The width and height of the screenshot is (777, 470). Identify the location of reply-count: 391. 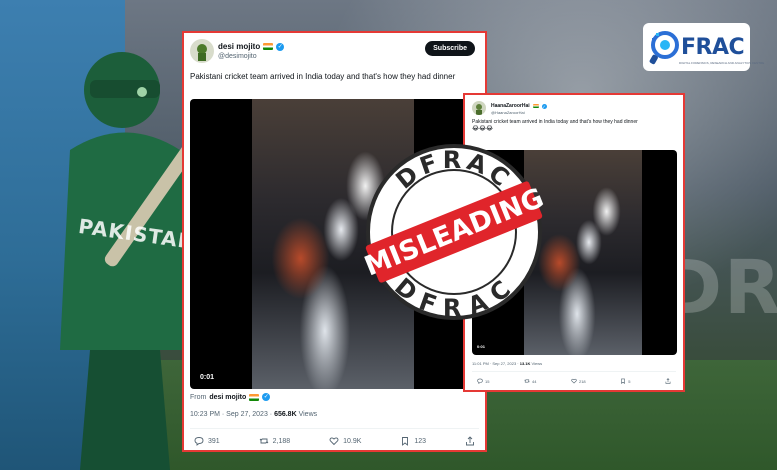
(214, 441).